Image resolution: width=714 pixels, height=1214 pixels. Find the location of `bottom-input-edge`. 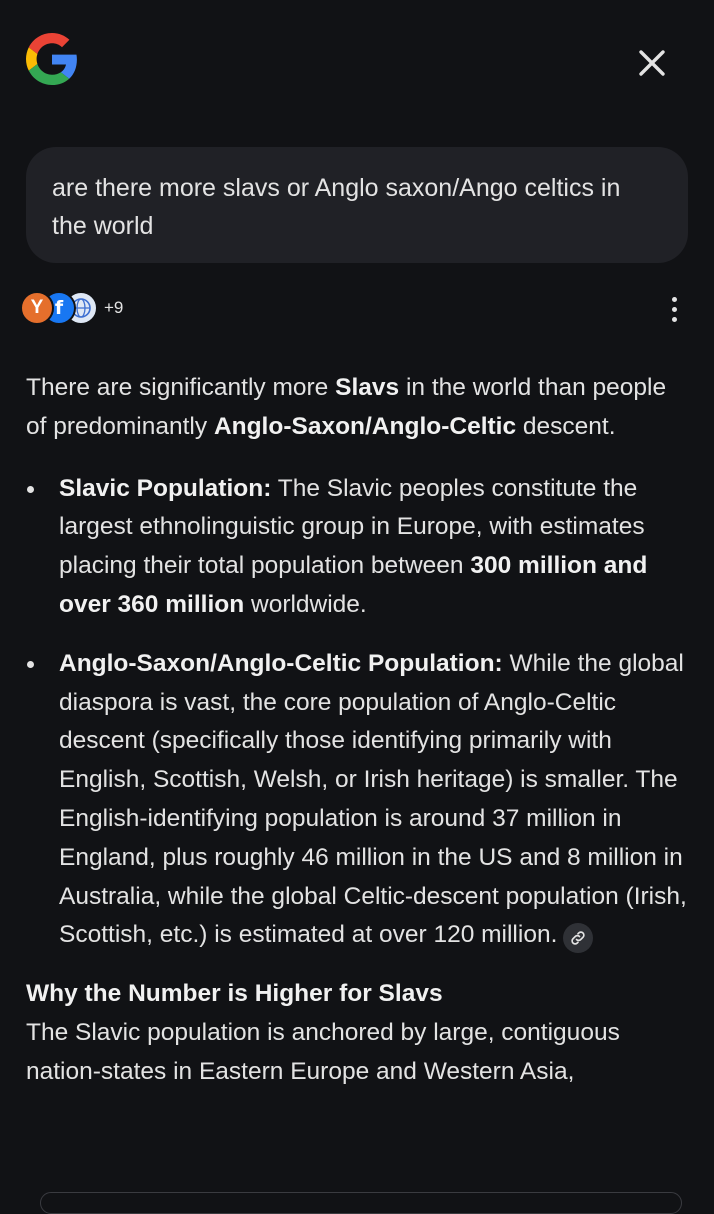

bottom-input-edge is located at coordinates (361, 1203).